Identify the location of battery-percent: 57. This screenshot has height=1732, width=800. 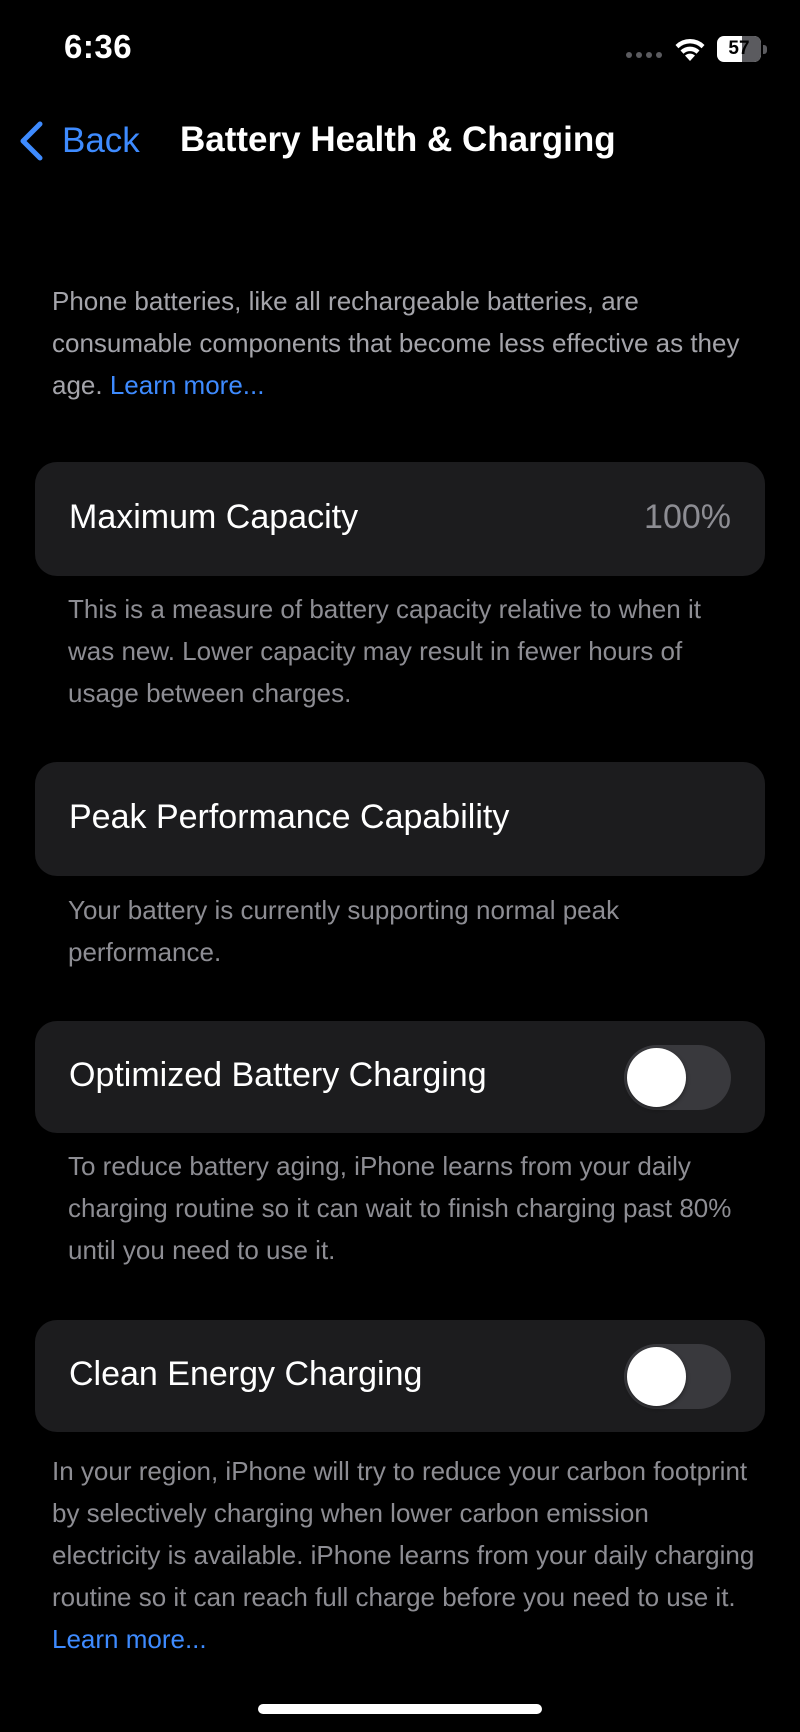
(739, 48).